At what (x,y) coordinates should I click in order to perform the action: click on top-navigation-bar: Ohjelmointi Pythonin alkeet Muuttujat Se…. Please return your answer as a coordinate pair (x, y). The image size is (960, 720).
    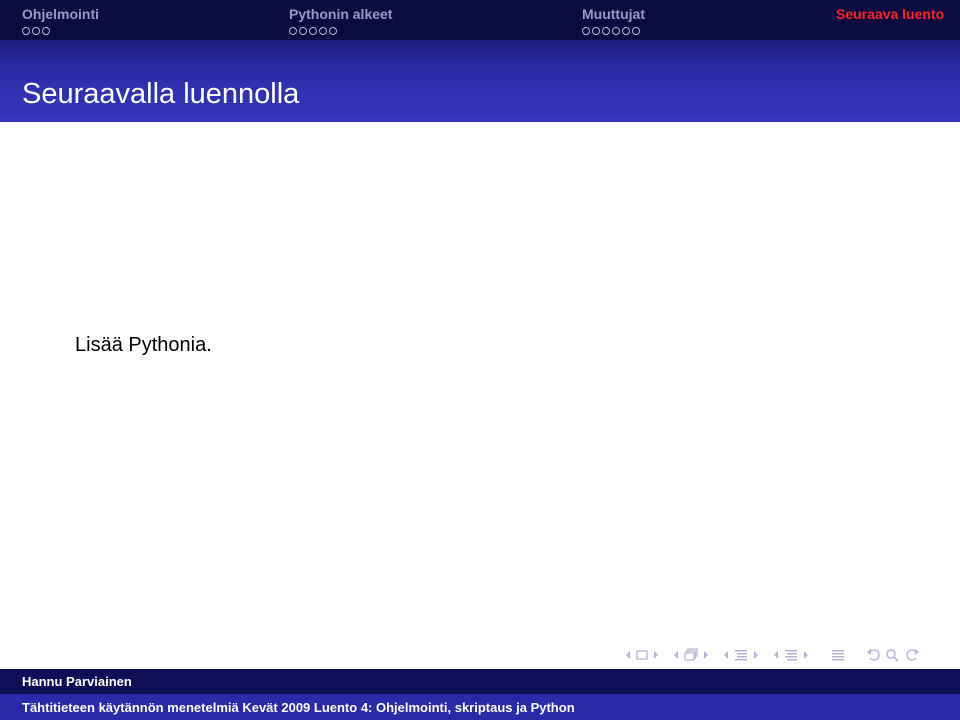
    Looking at the image, I should click on (480, 20).